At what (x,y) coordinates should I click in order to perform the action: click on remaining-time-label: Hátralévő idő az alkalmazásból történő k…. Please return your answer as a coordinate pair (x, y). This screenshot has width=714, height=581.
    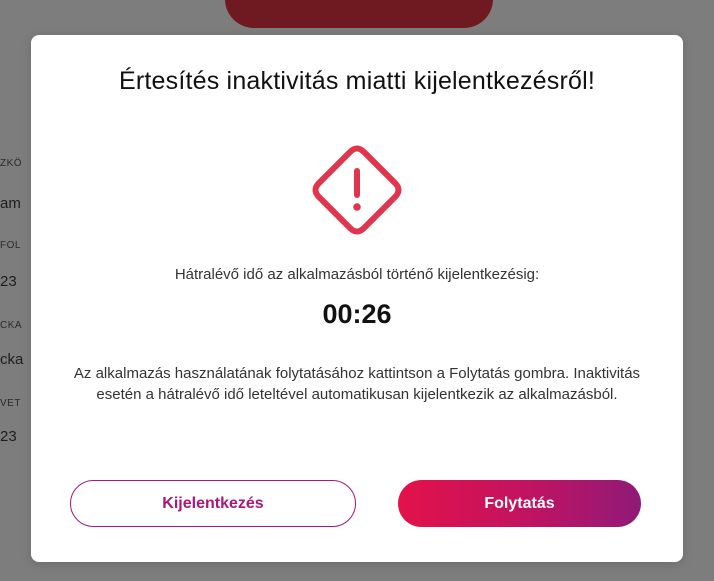
    Looking at the image, I should click on (357, 274).